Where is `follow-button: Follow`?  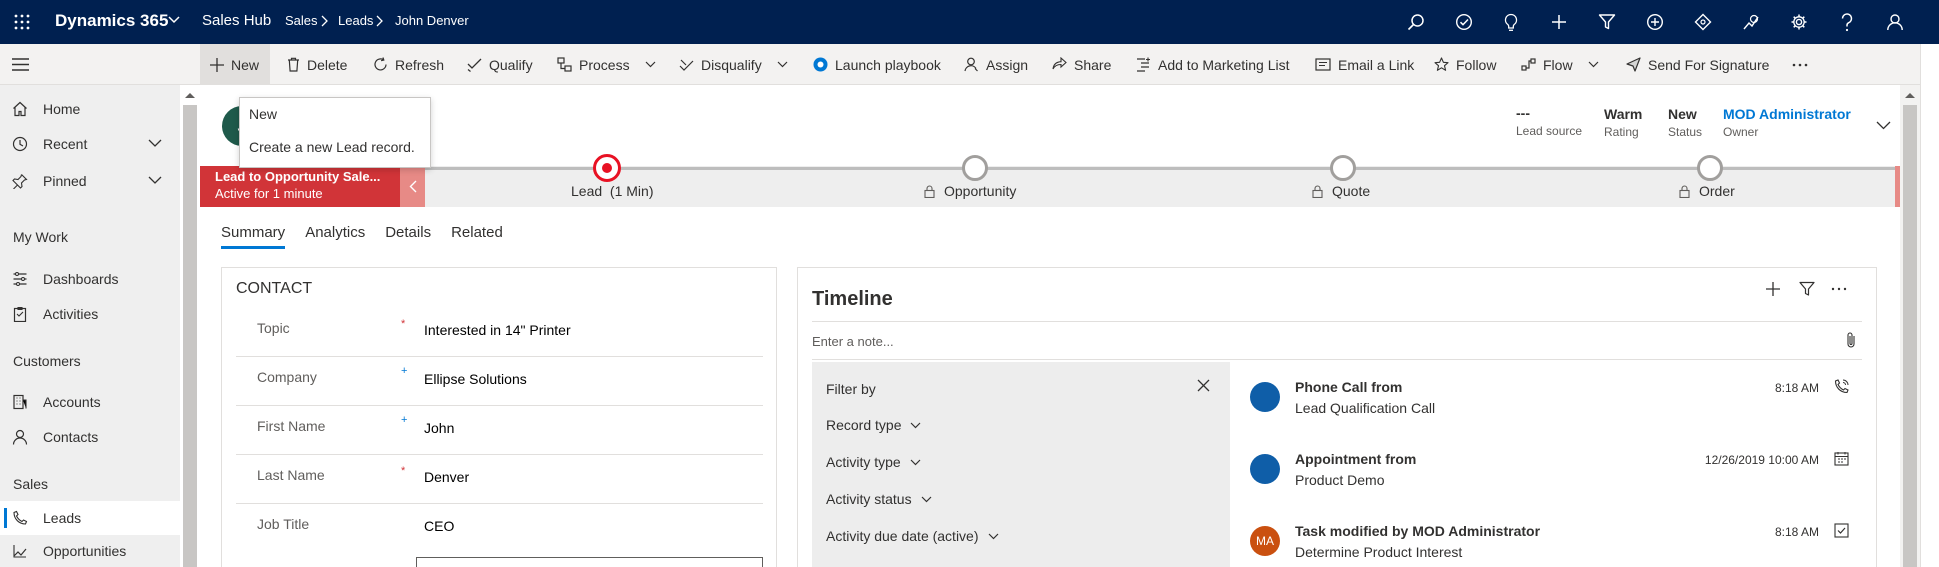
follow-button: Follow is located at coordinates (1465, 64).